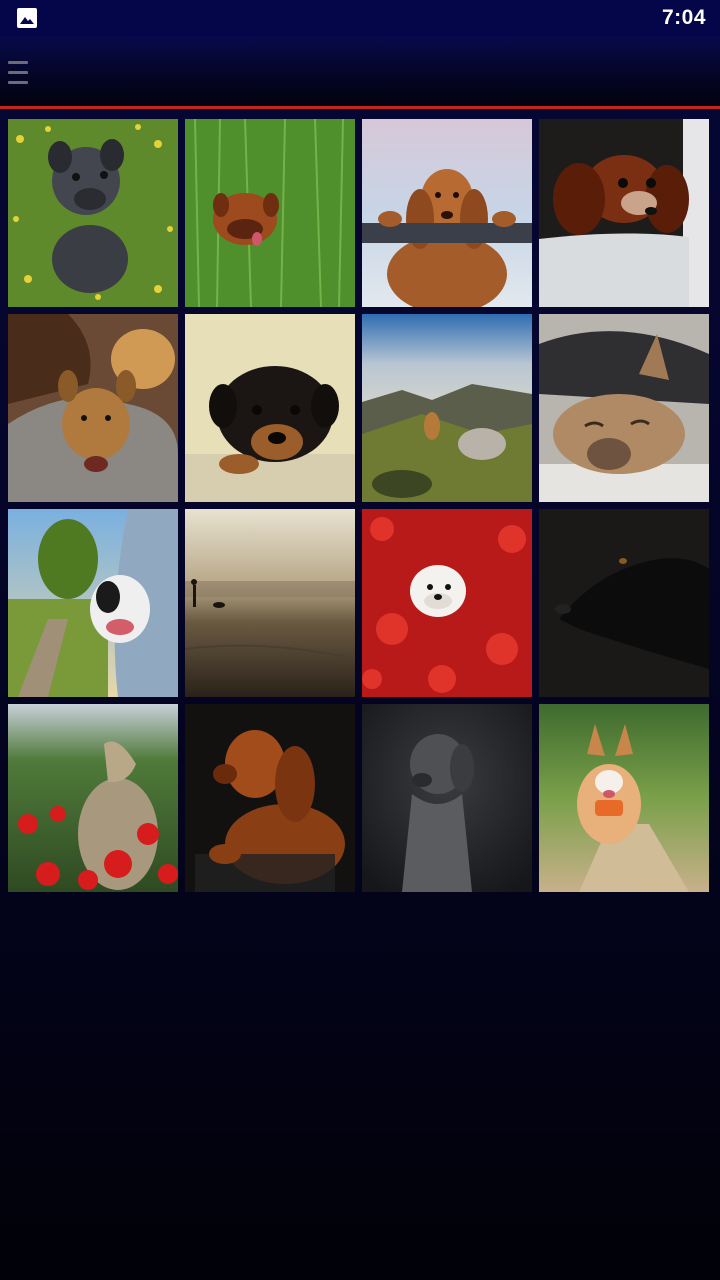 Image resolution: width=720 pixels, height=1280 pixels. I want to click on photo-rottweiler-puppy, so click(270, 408).